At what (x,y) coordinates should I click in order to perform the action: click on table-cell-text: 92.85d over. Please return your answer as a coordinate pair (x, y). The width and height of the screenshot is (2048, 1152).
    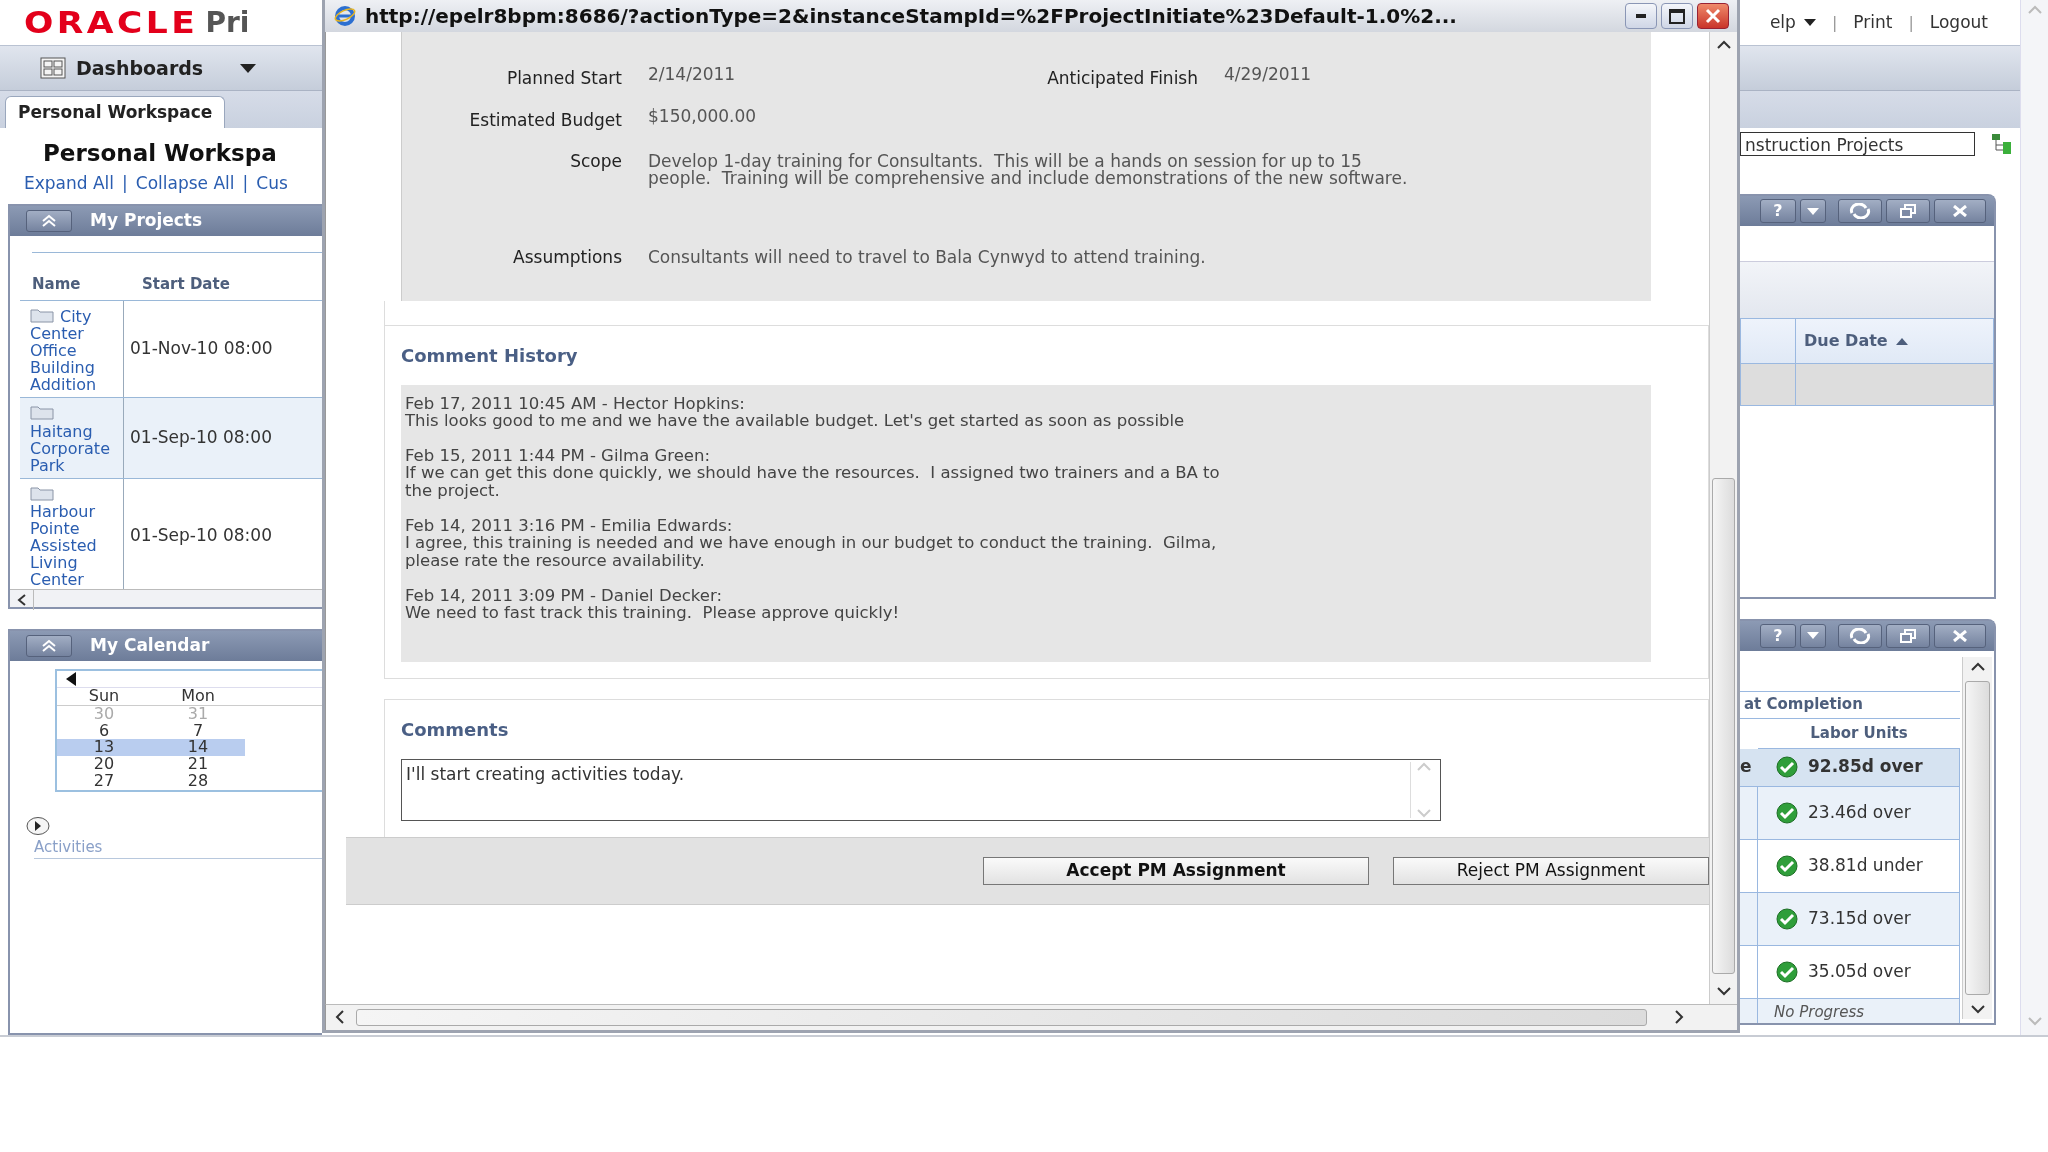
    Looking at the image, I should click on (1865, 767).